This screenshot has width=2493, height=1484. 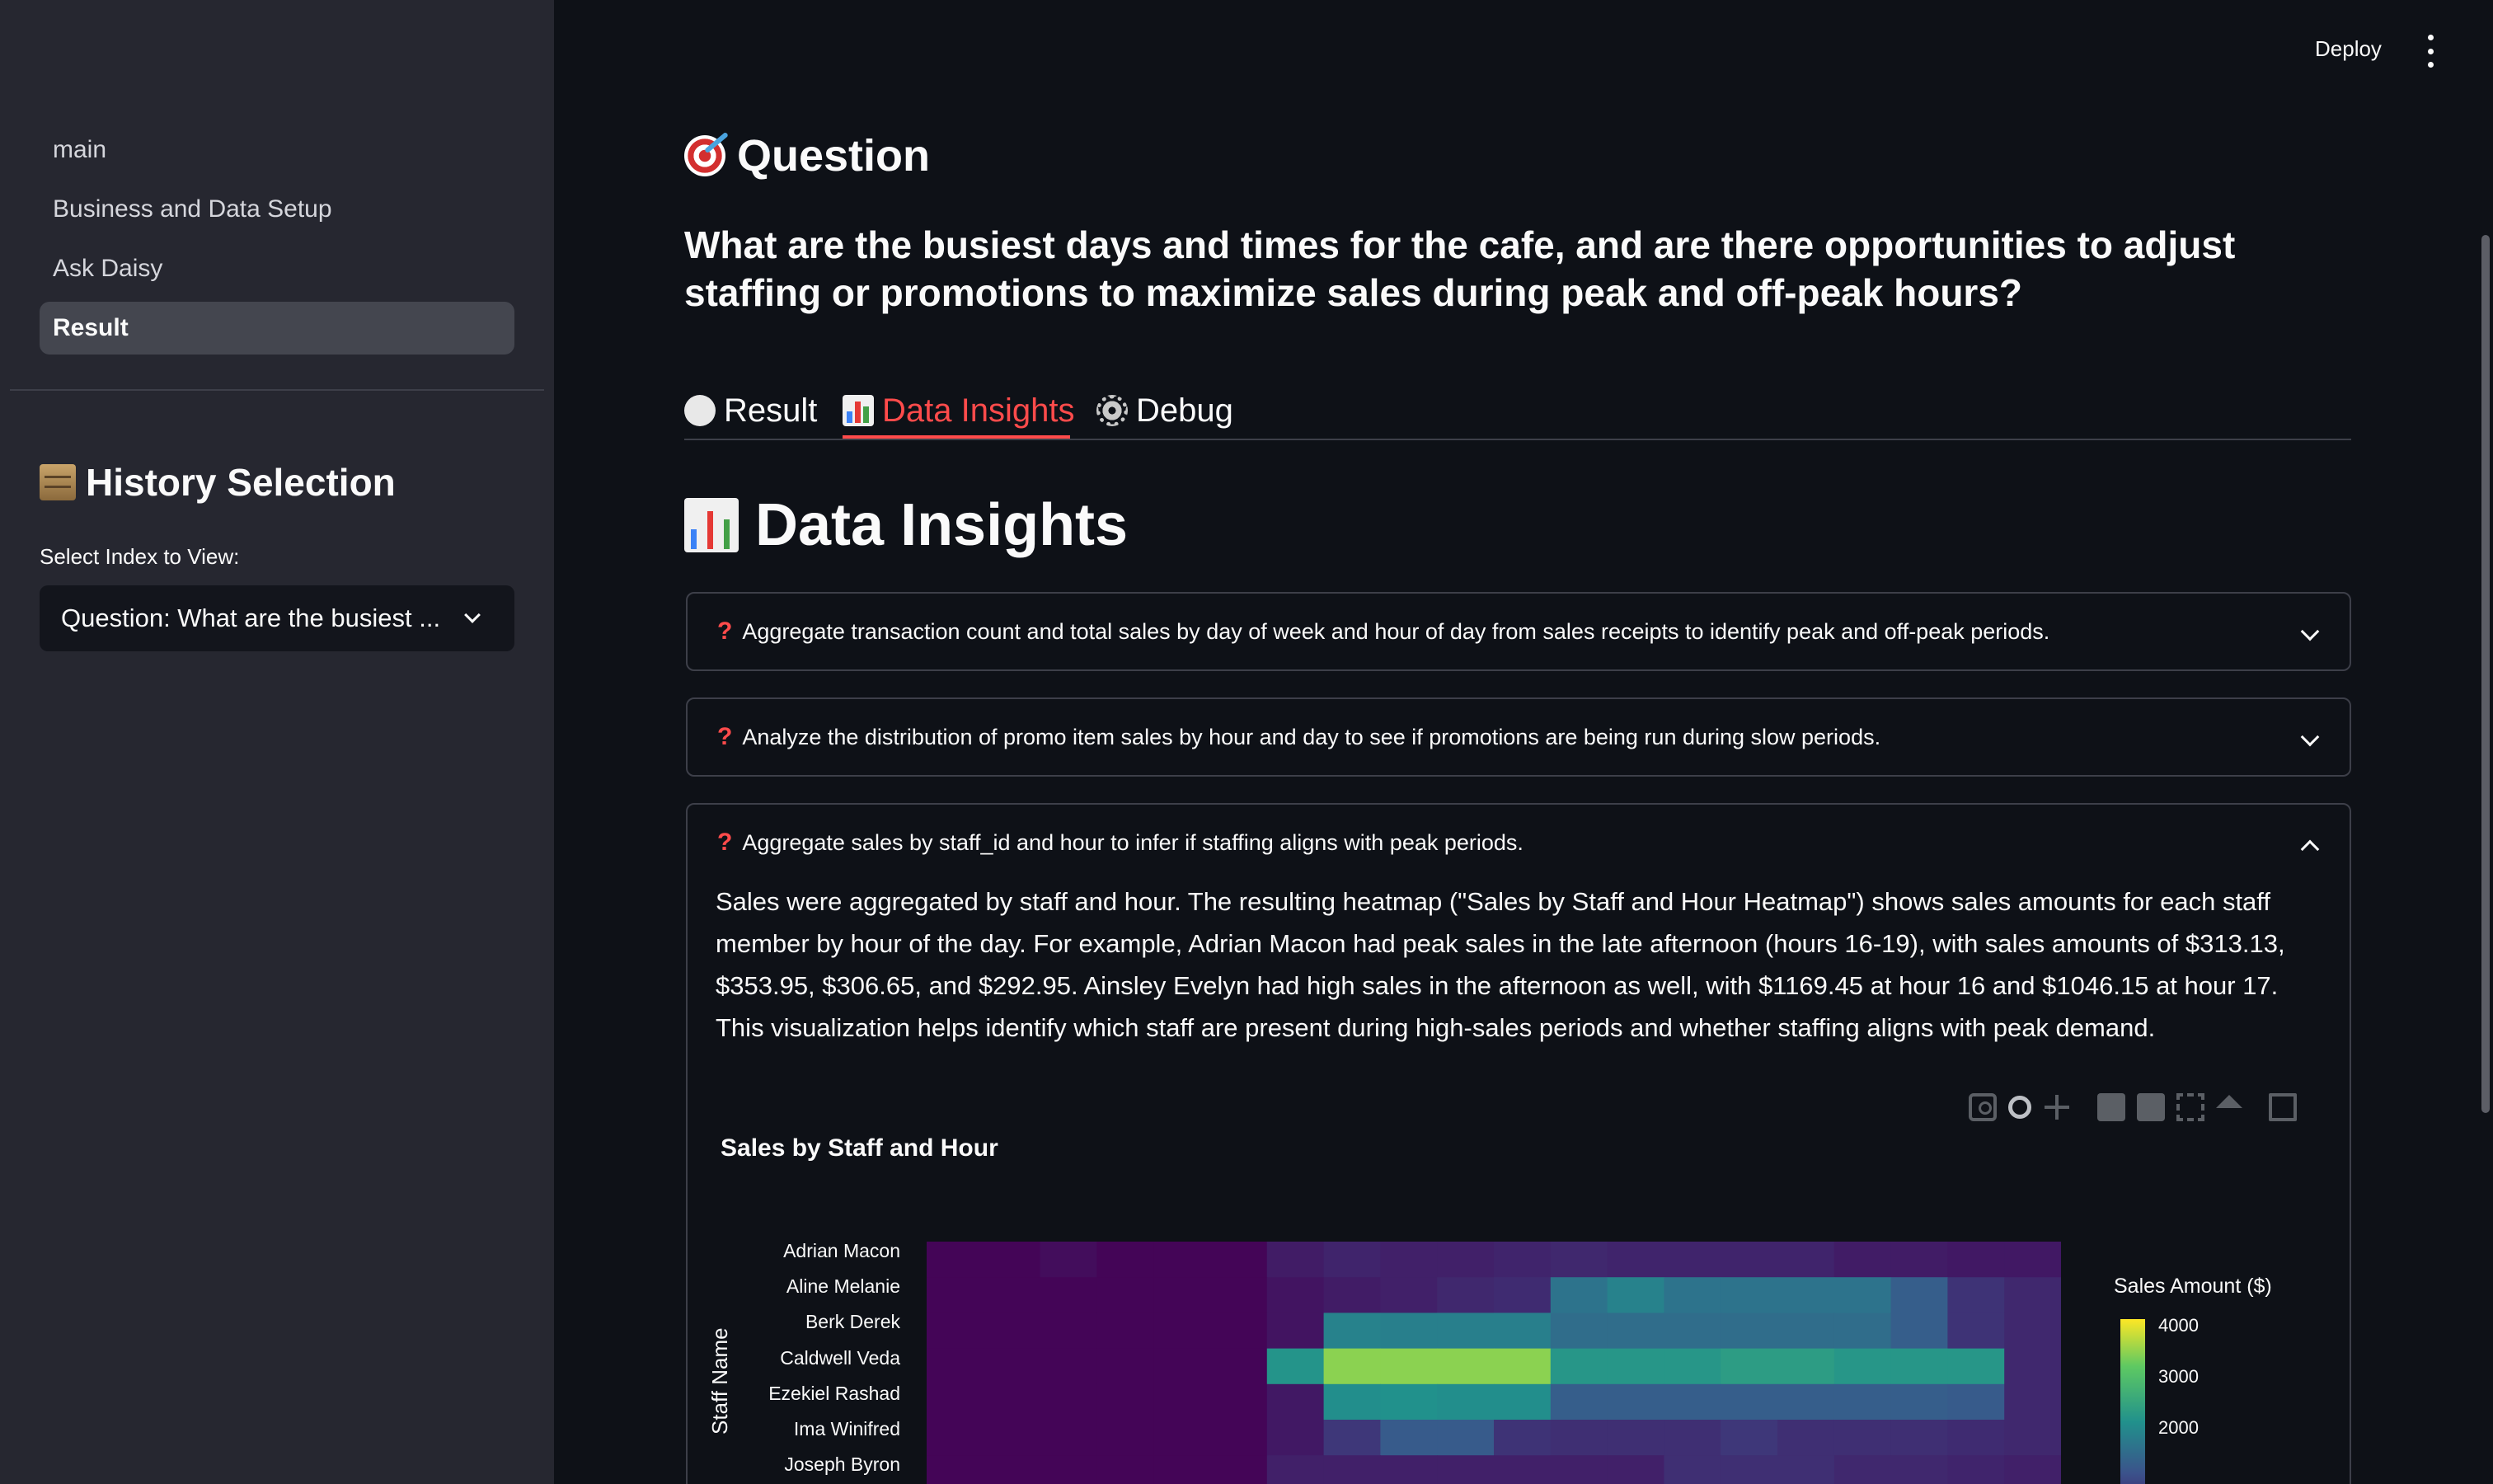 What do you see at coordinates (750, 410) in the screenshot?
I see `tab-result: Result` at bounding box center [750, 410].